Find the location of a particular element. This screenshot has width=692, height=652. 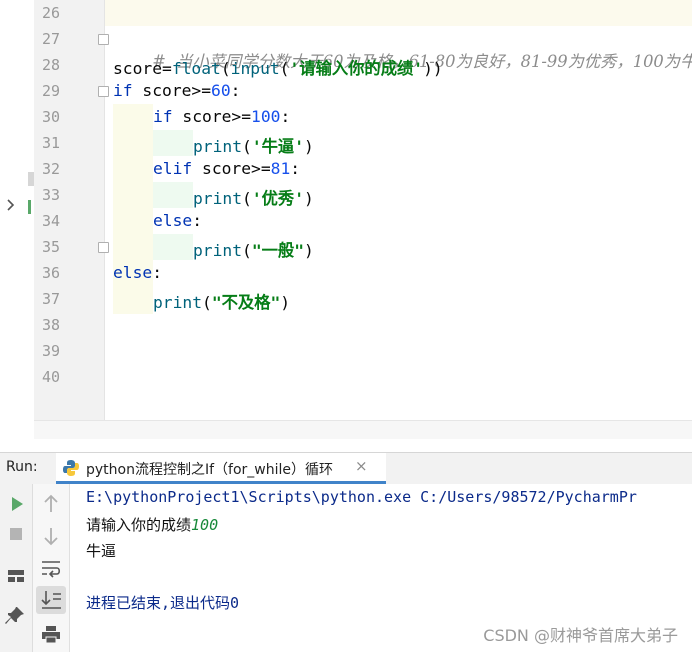

code-line-36: else: is located at coordinates (137, 272).